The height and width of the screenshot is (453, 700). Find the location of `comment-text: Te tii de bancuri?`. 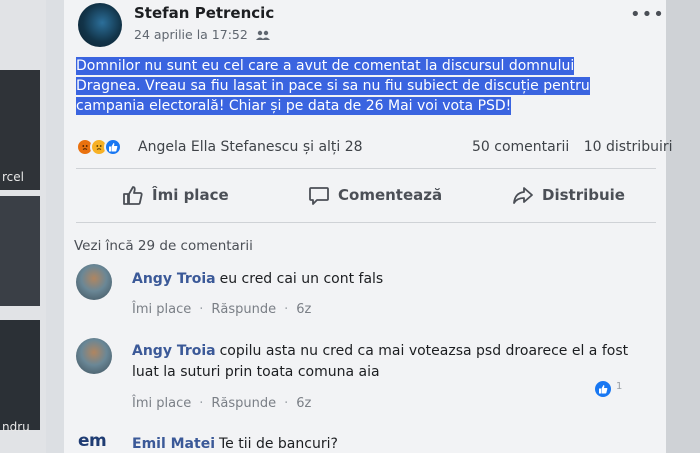

comment-text: Te tii de bancuri? is located at coordinates (278, 444).